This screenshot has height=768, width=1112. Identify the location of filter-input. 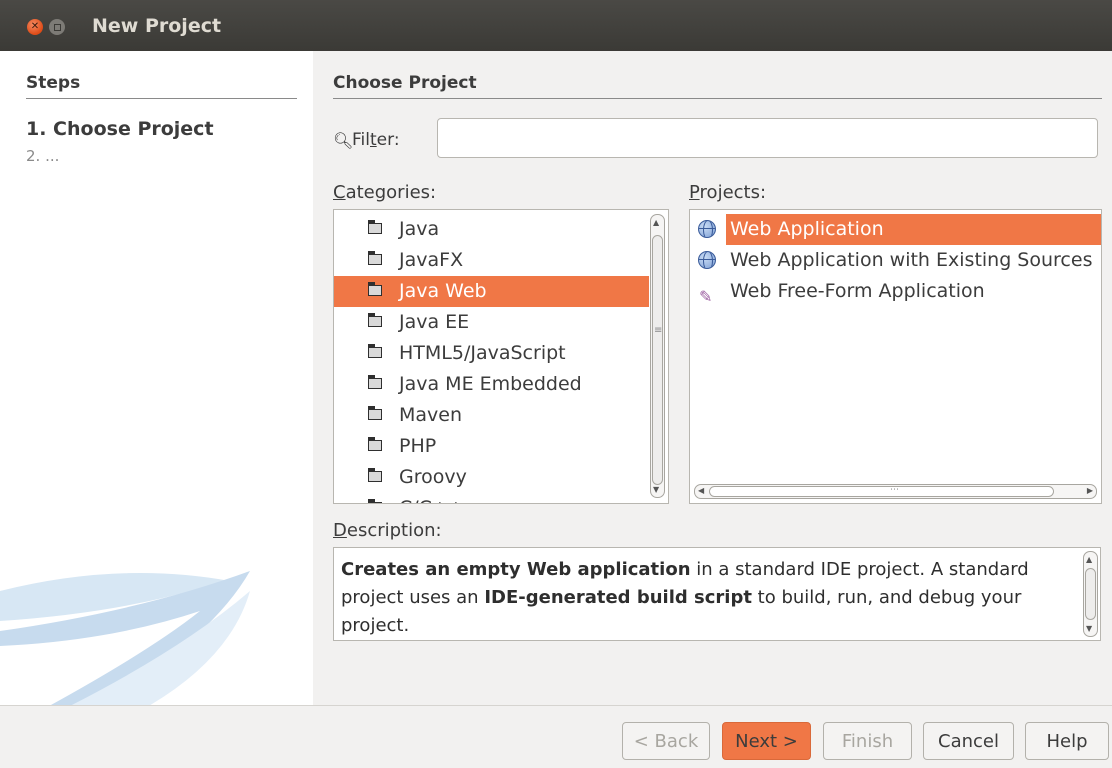
(767, 138).